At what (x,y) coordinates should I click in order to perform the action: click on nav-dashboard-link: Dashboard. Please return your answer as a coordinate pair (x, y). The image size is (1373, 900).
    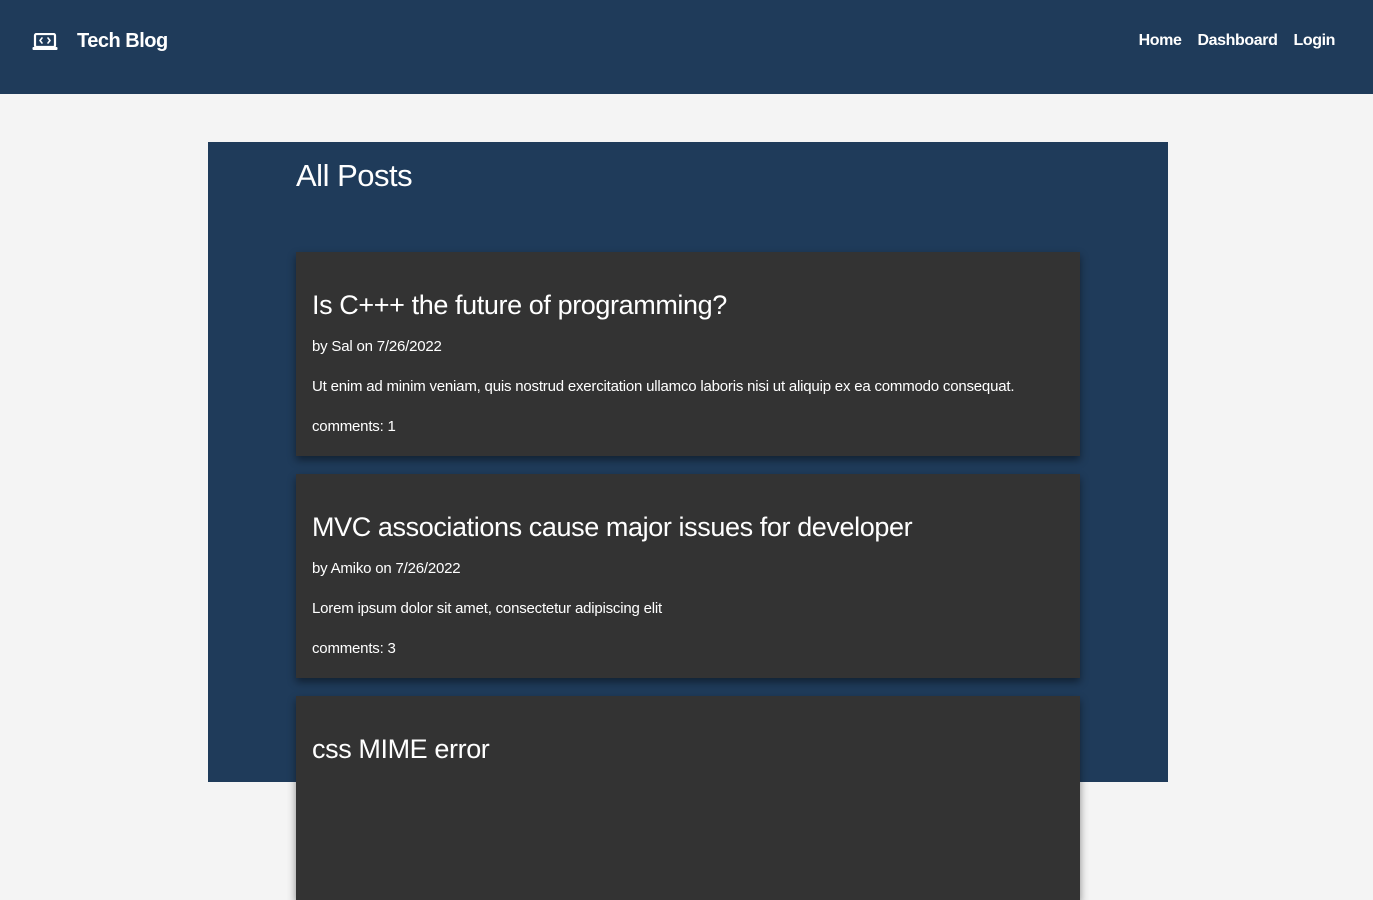
    Looking at the image, I should click on (1237, 41).